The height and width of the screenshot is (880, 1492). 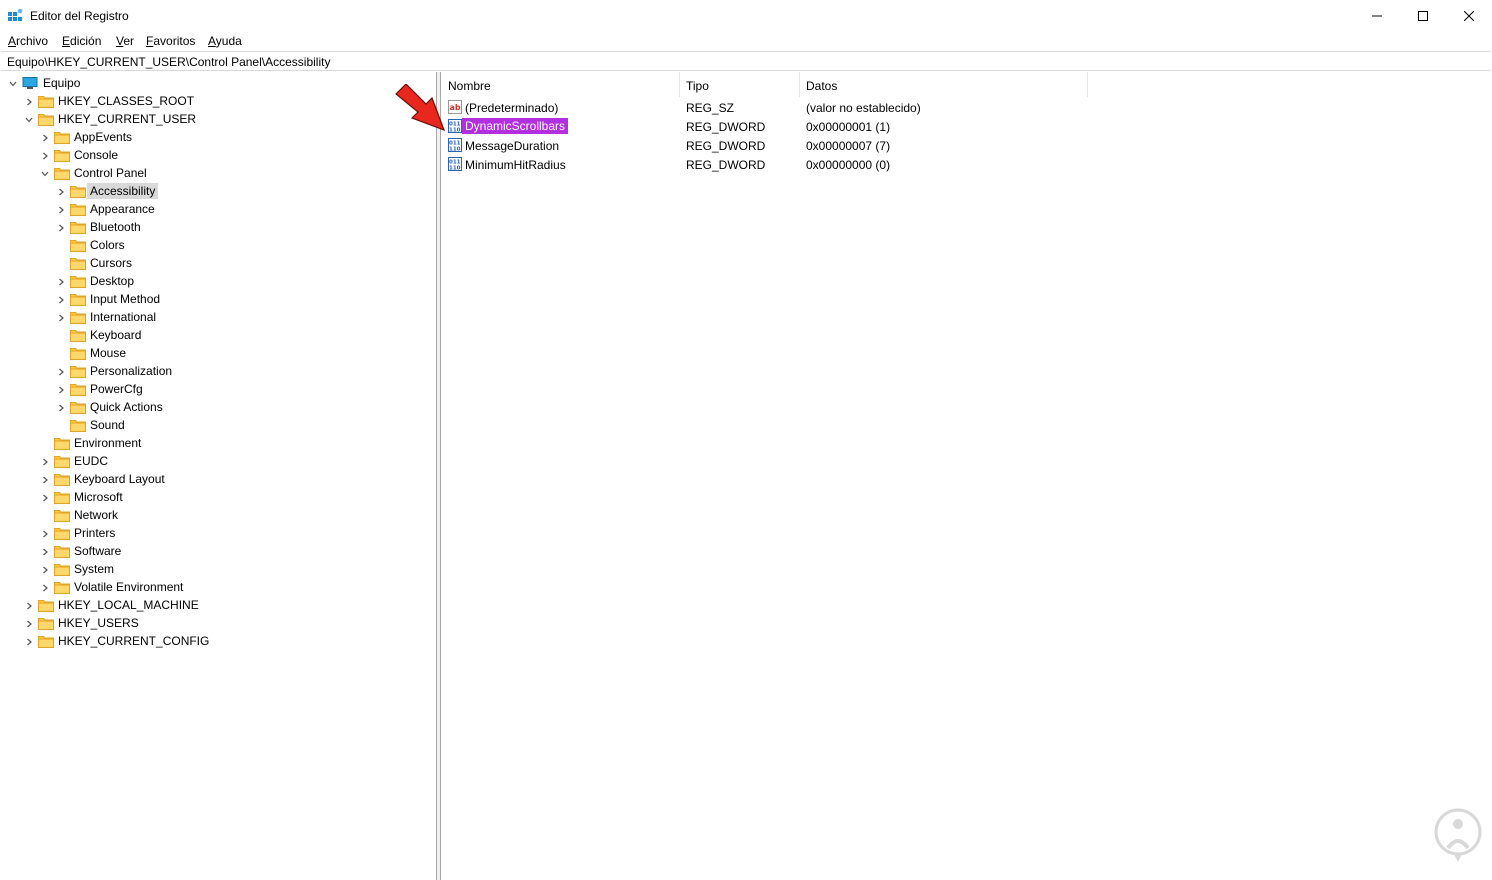 What do you see at coordinates (848, 146) in the screenshot?
I see `value-data: 0x00000007 (7)` at bounding box center [848, 146].